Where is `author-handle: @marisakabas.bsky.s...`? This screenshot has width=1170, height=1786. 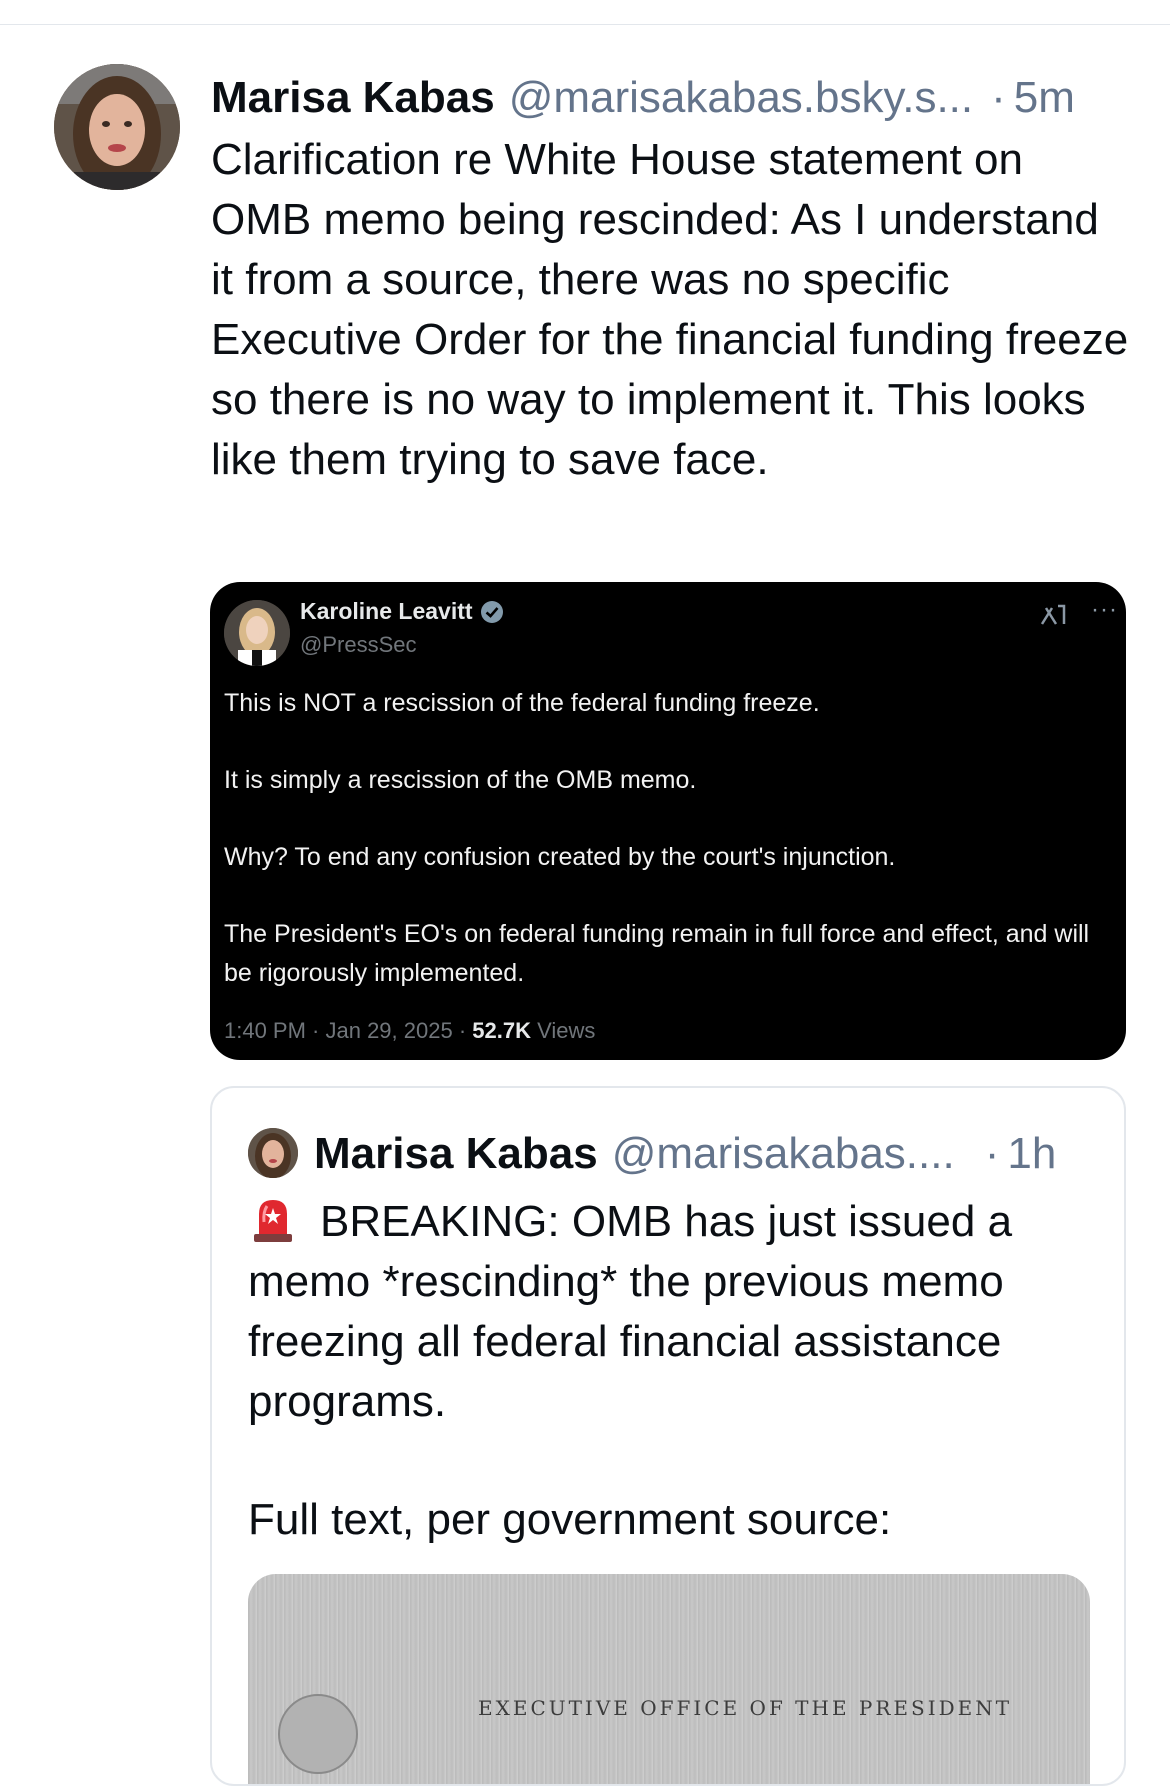
author-handle: @marisakabas.bsky.s... is located at coordinates (741, 98).